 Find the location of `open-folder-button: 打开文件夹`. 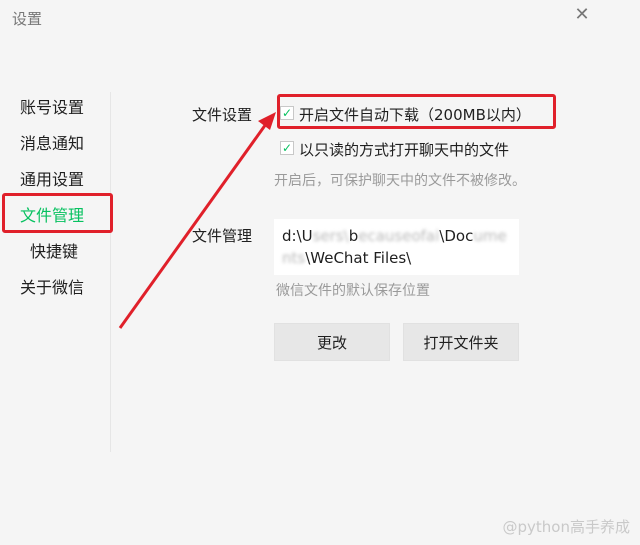

open-folder-button: 打开文件夹 is located at coordinates (461, 342).